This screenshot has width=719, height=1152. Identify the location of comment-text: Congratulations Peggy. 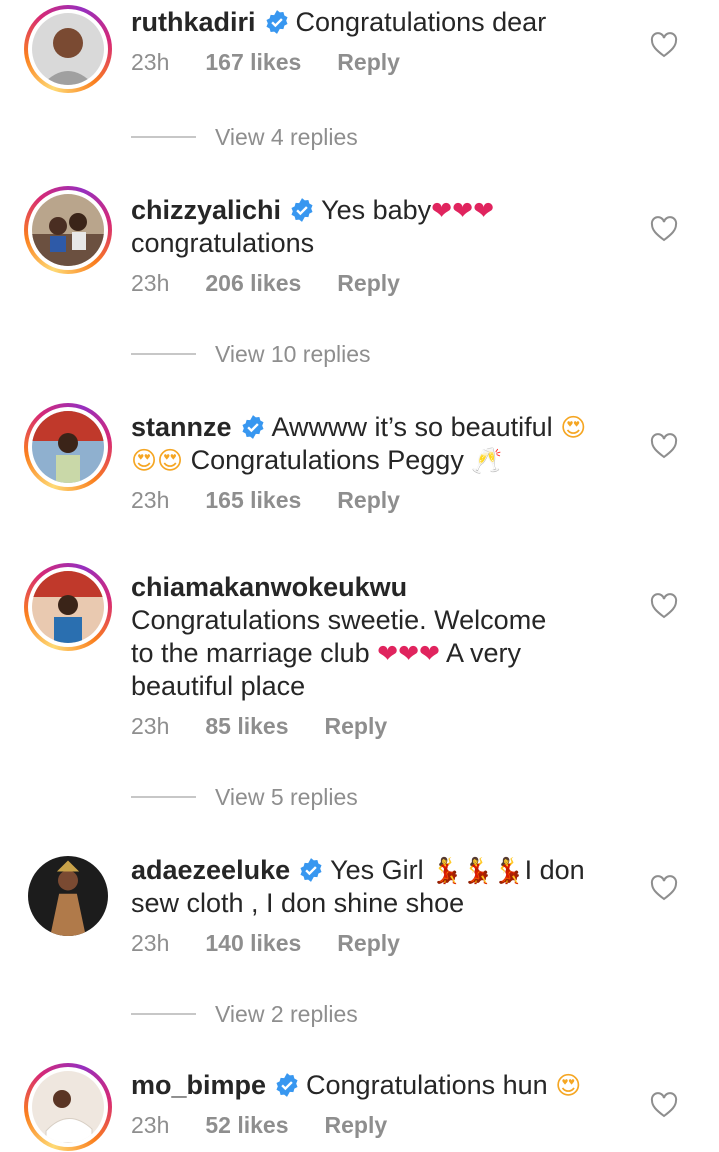
(327, 460).